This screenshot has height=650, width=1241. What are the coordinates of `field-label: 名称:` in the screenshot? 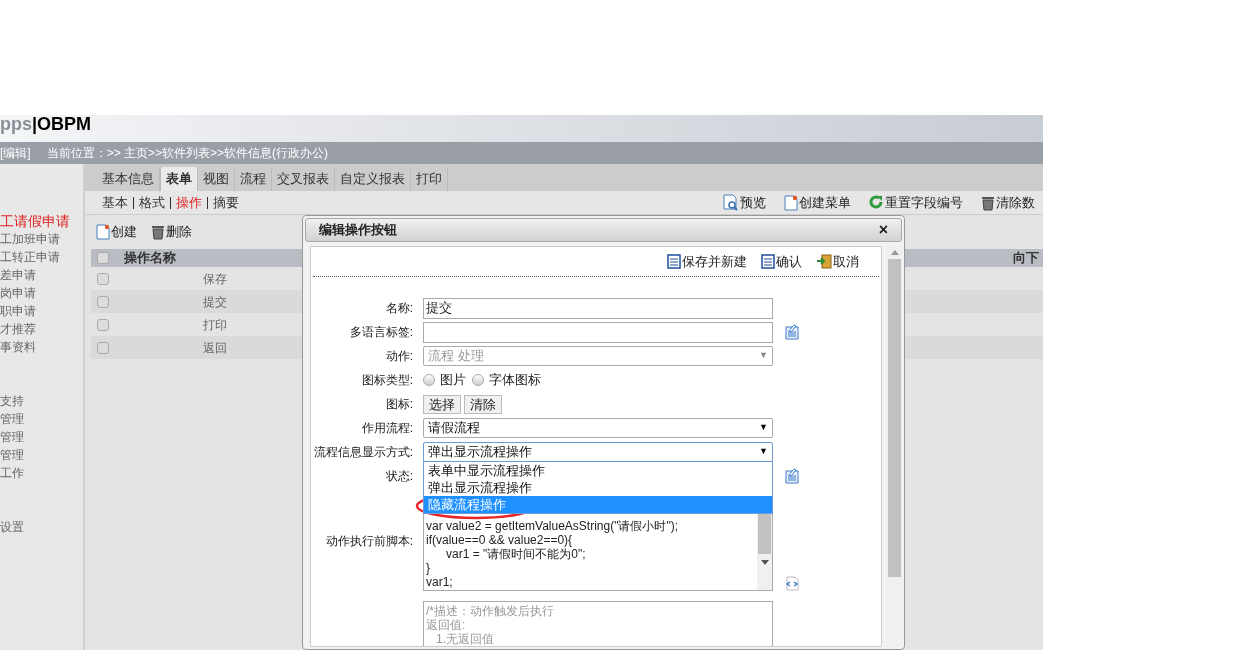 It's located at (398, 308).